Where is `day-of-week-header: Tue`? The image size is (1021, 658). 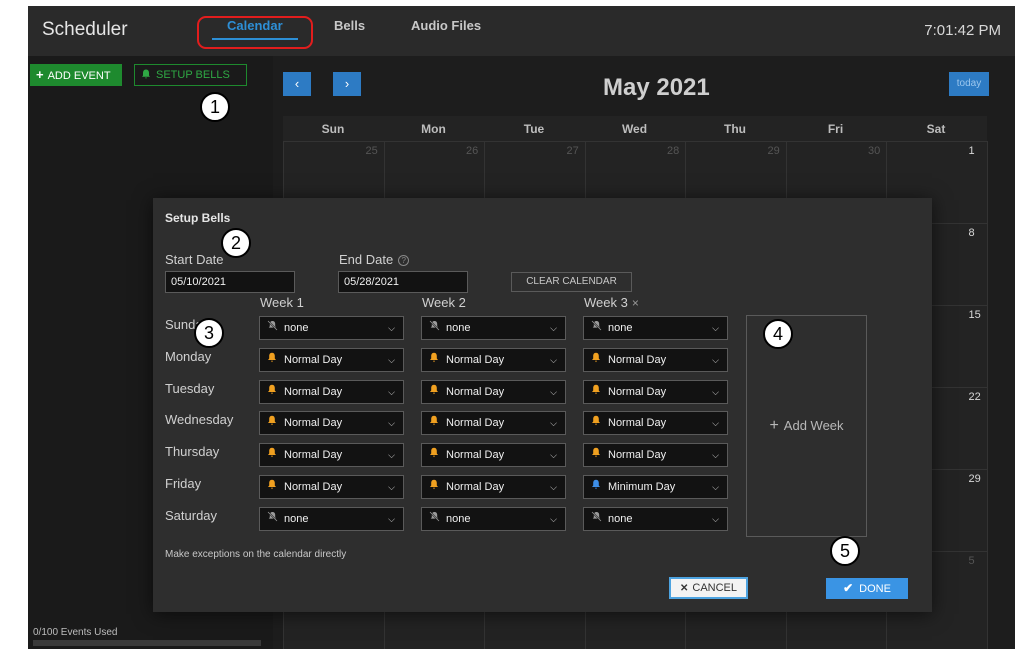
day-of-week-header: Tue is located at coordinates (534, 129).